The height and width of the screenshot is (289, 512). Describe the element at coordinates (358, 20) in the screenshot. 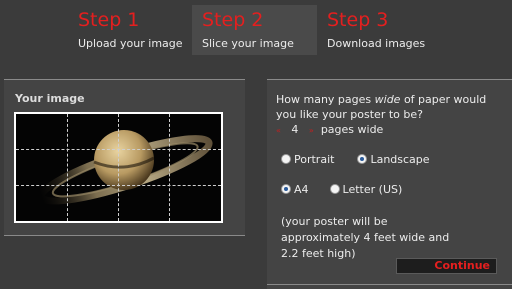

I see `step-3-title: Step 3` at that location.